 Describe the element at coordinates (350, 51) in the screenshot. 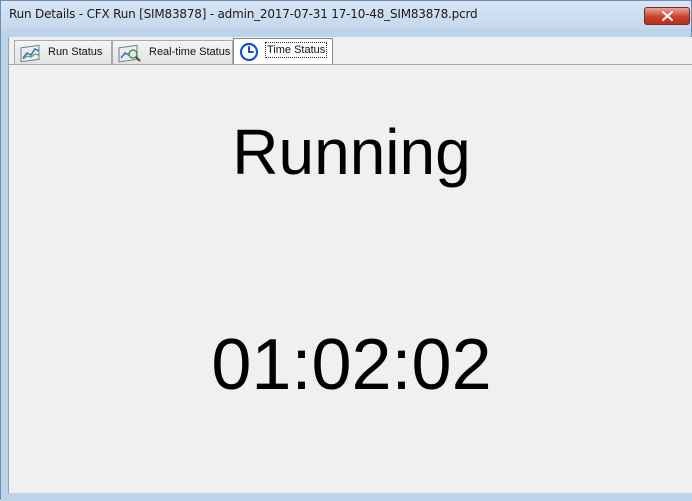

I see `tab-strip: Run Status Real-time Status Time Status` at that location.